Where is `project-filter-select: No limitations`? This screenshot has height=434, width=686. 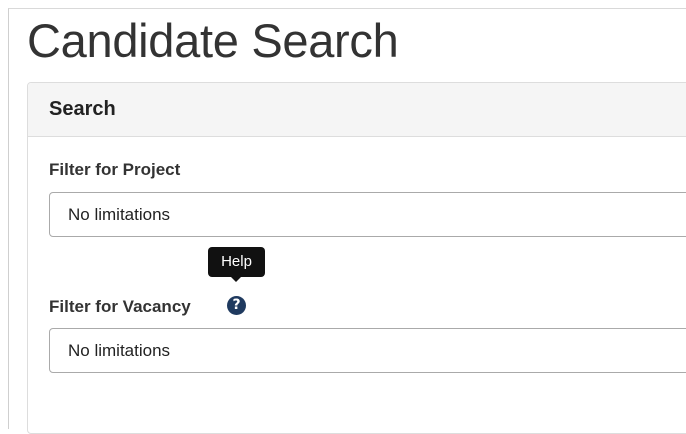 project-filter-select: No limitations is located at coordinates (367, 214).